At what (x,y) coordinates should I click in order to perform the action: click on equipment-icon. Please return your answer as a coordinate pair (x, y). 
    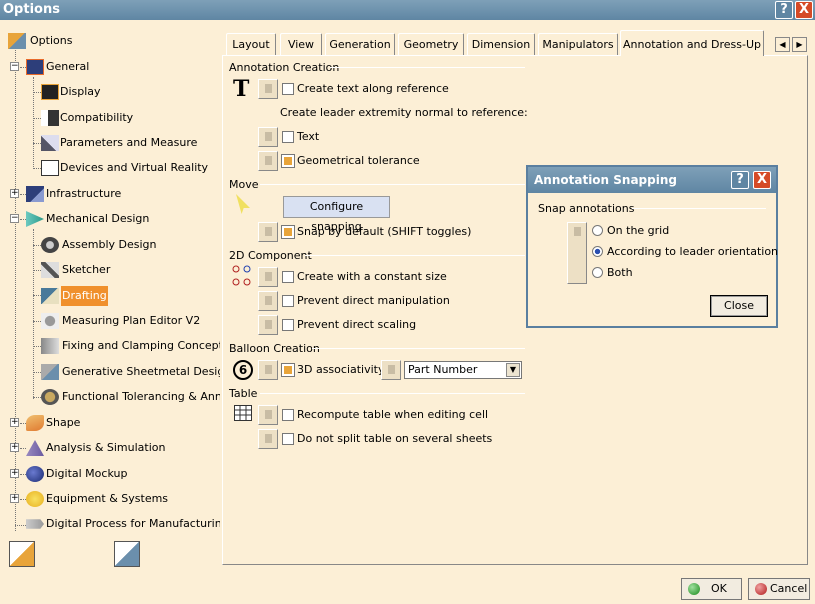
    Looking at the image, I should click on (35, 499).